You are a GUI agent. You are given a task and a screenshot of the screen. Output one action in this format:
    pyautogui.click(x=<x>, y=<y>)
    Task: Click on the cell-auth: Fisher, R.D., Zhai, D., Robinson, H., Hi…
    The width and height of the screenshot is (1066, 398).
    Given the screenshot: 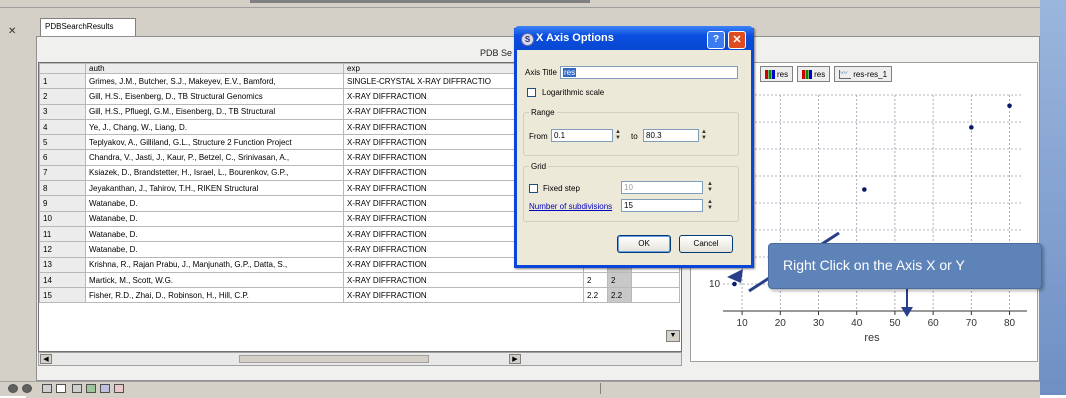 What is the action you would take?
    pyautogui.click(x=214, y=295)
    